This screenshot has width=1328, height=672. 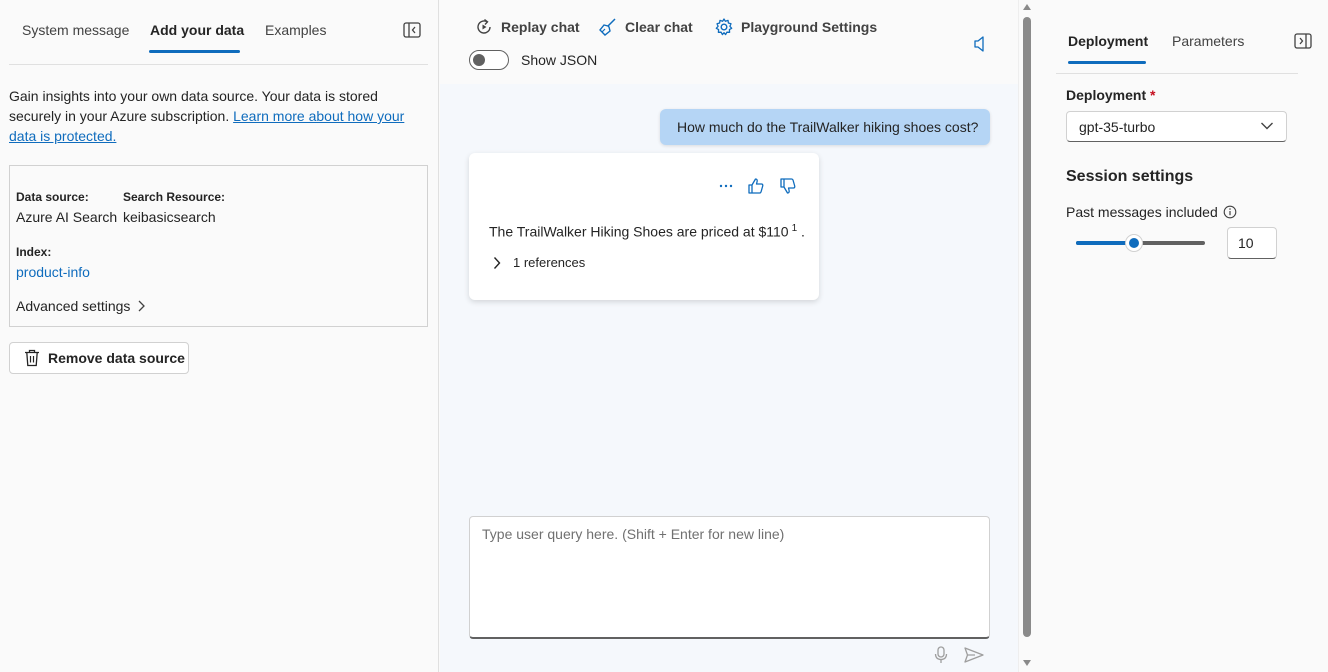 What do you see at coordinates (795, 228) in the screenshot?
I see `citation-marker: 1` at bounding box center [795, 228].